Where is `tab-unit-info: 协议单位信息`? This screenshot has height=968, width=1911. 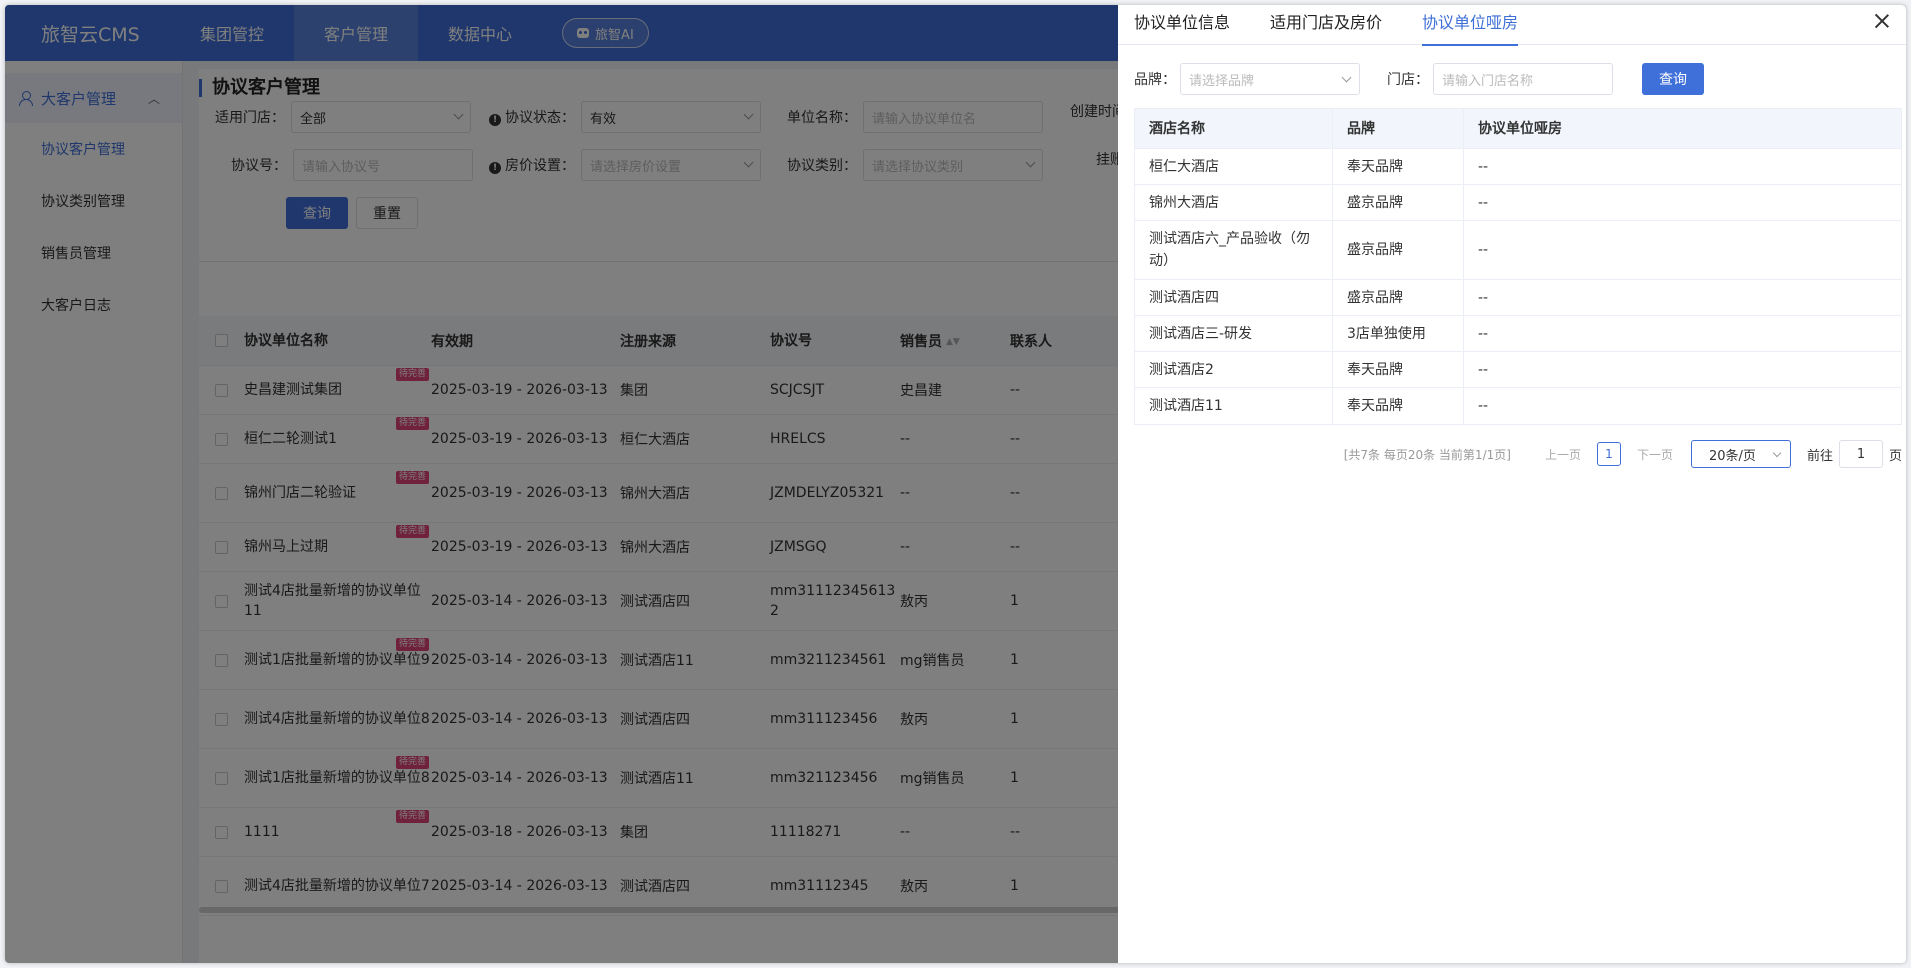 tab-unit-info: 协议单位信息 is located at coordinates (1182, 25).